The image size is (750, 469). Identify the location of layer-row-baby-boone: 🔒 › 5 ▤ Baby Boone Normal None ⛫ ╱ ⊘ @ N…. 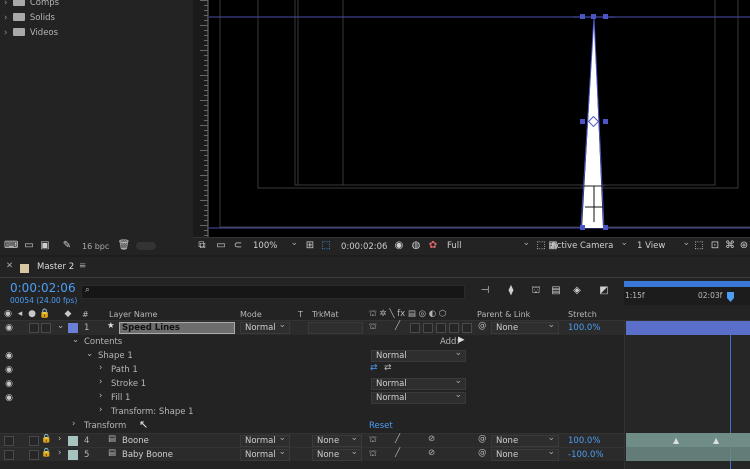
(312, 454).